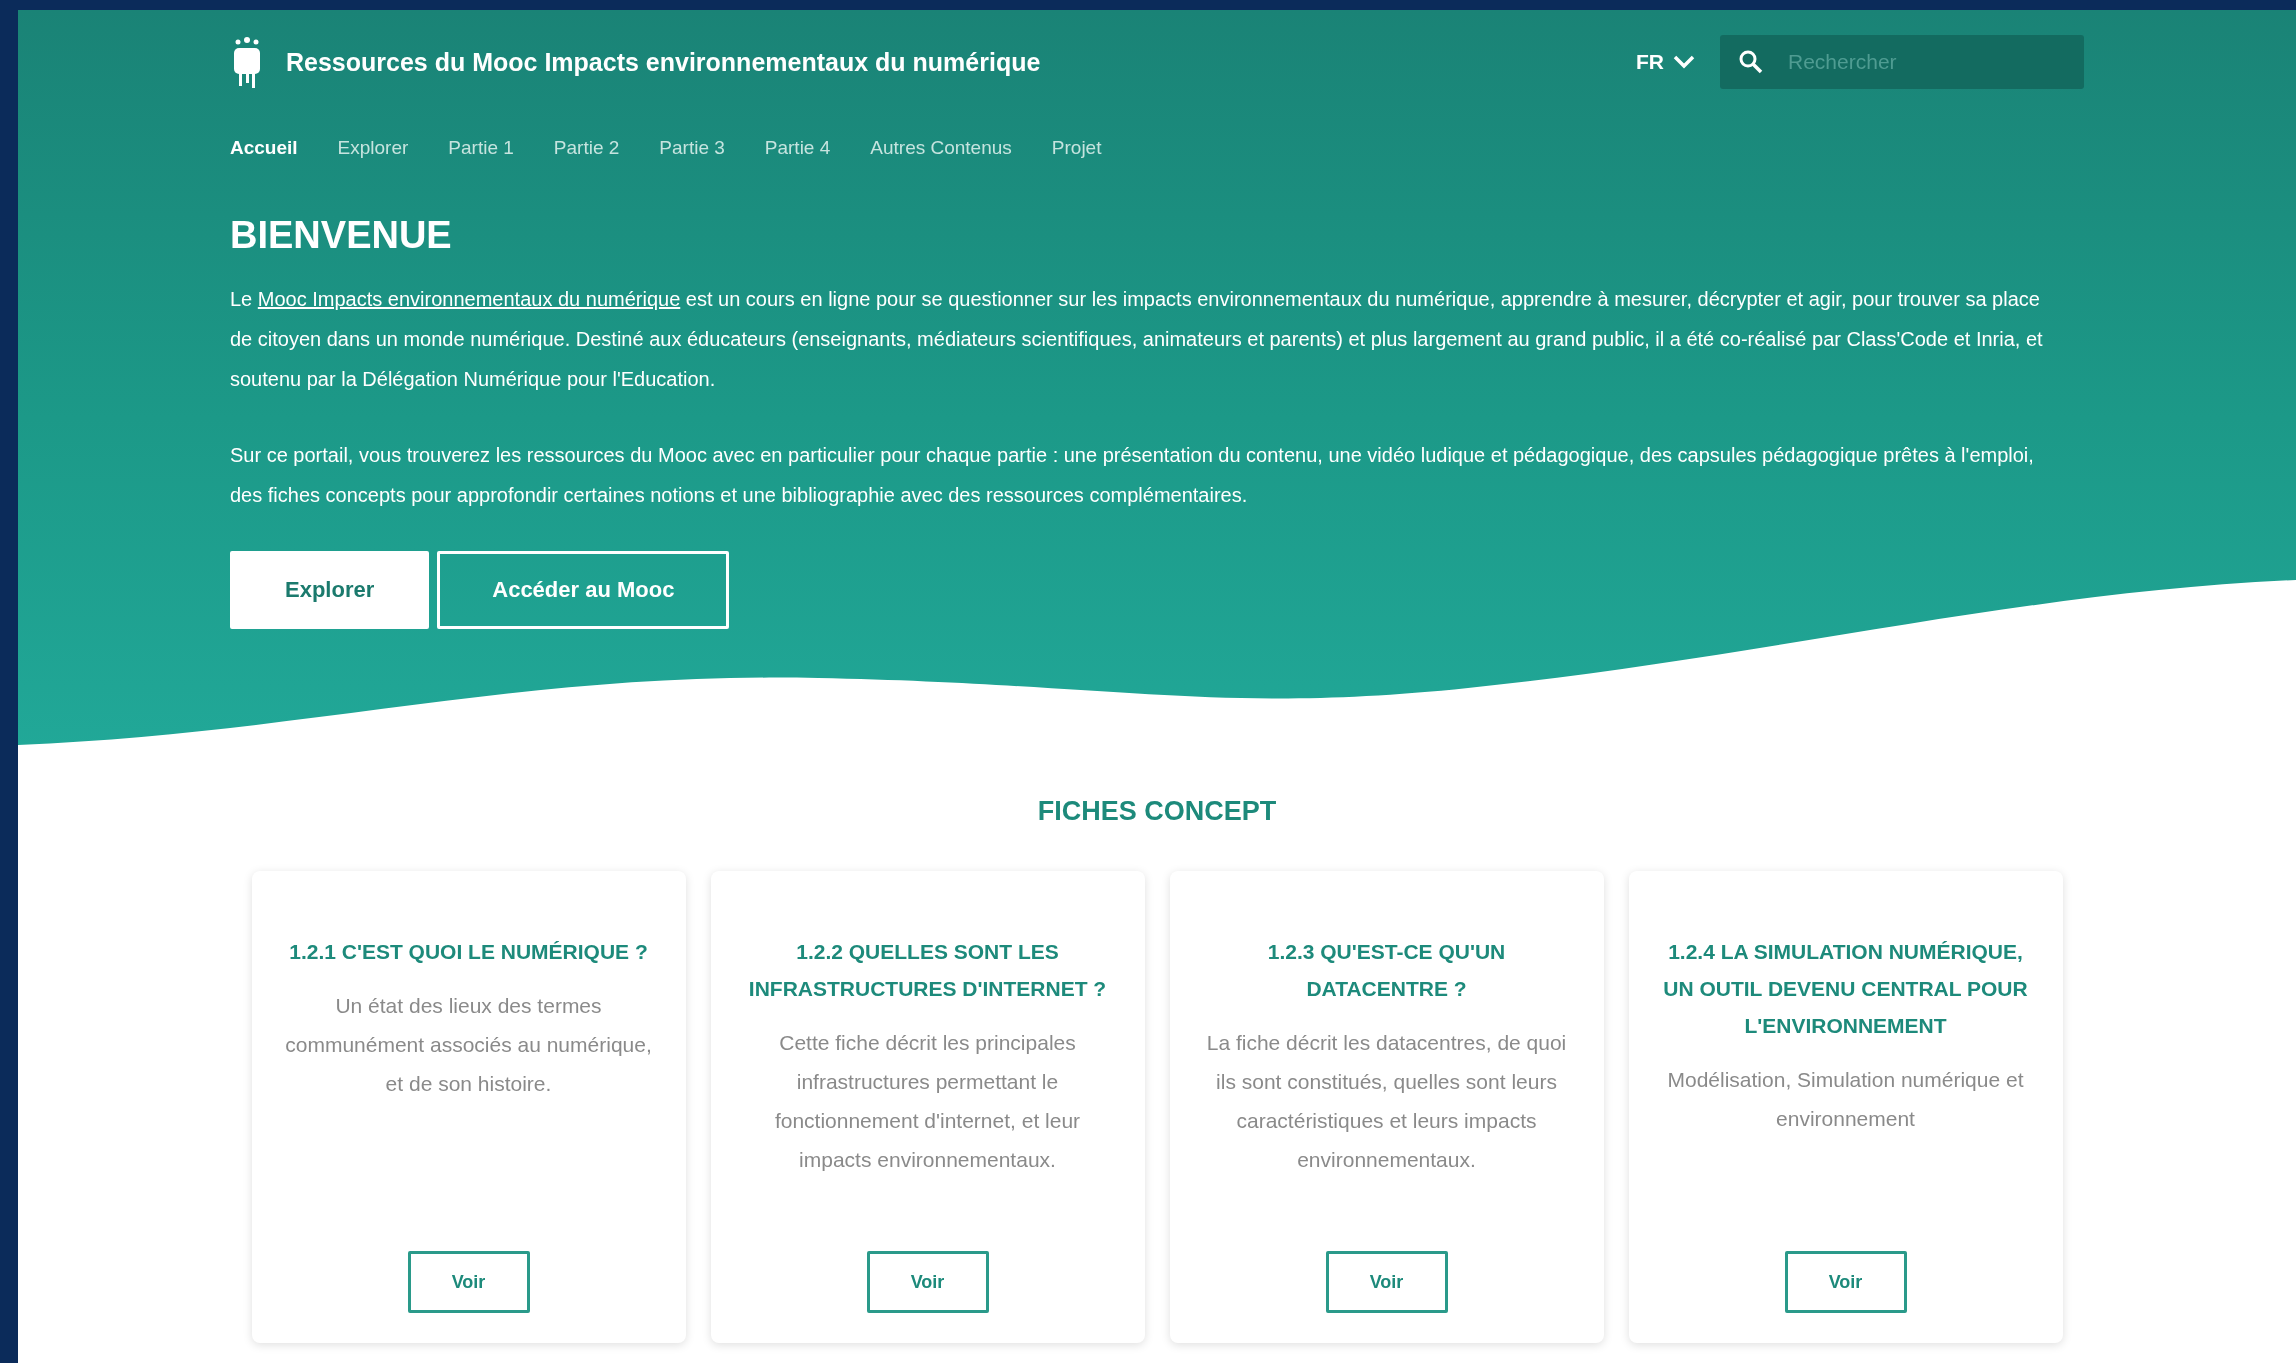 Image resolution: width=2296 pixels, height=1363 pixels. What do you see at coordinates (468, 1045) in the screenshot?
I see `card-description: Un état des lieux des termes communément associés au numérique, et de son histoire.` at bounding box center [468, 1045].